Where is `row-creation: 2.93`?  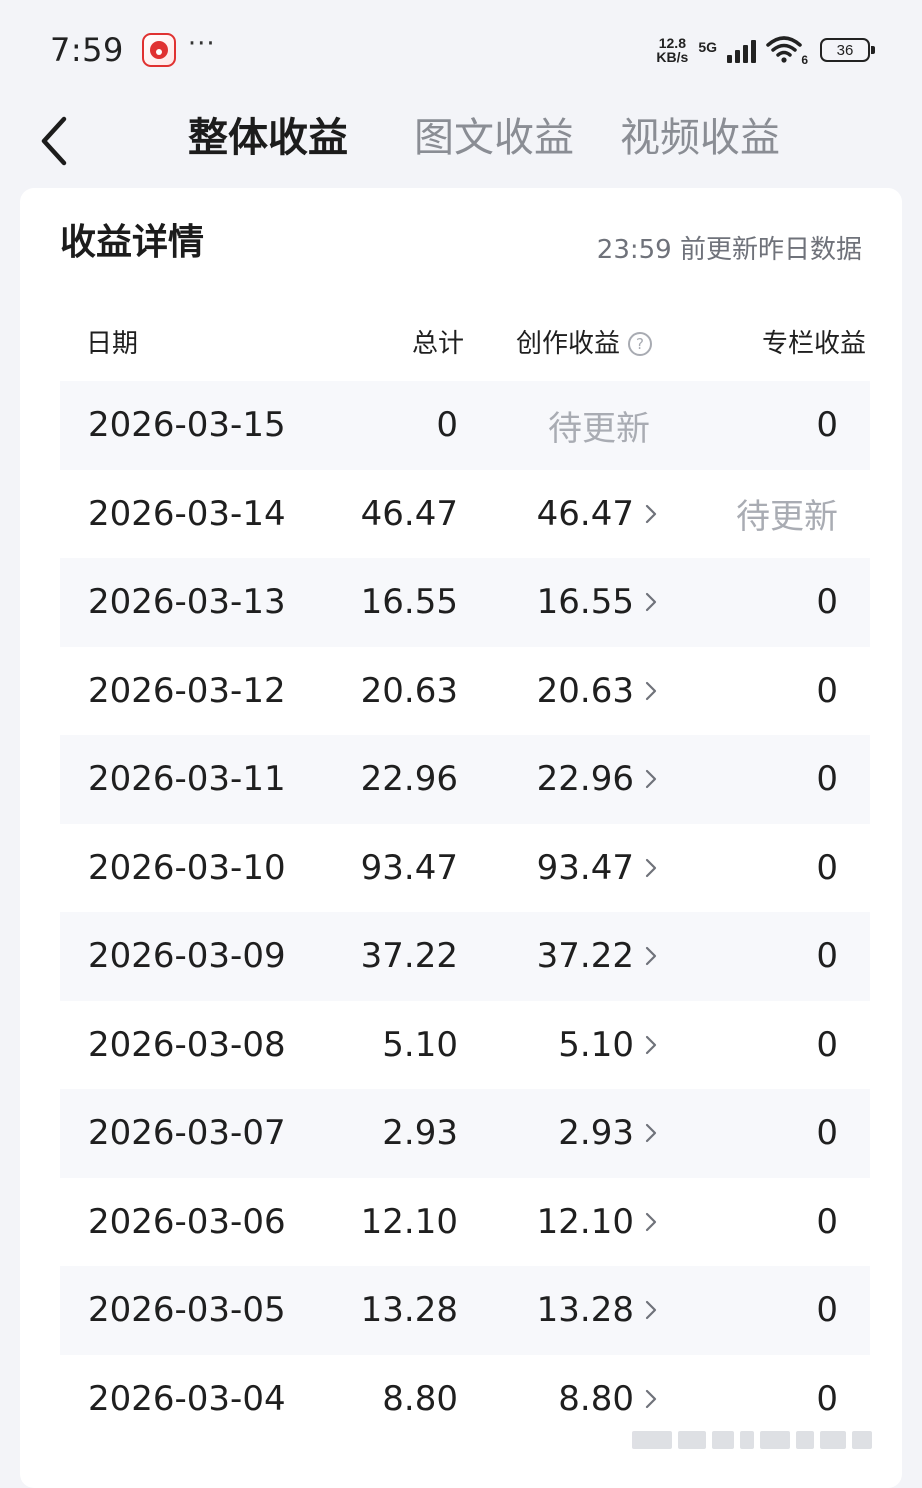 row-creation: 2.93 is located at coordinates (608, 1133).